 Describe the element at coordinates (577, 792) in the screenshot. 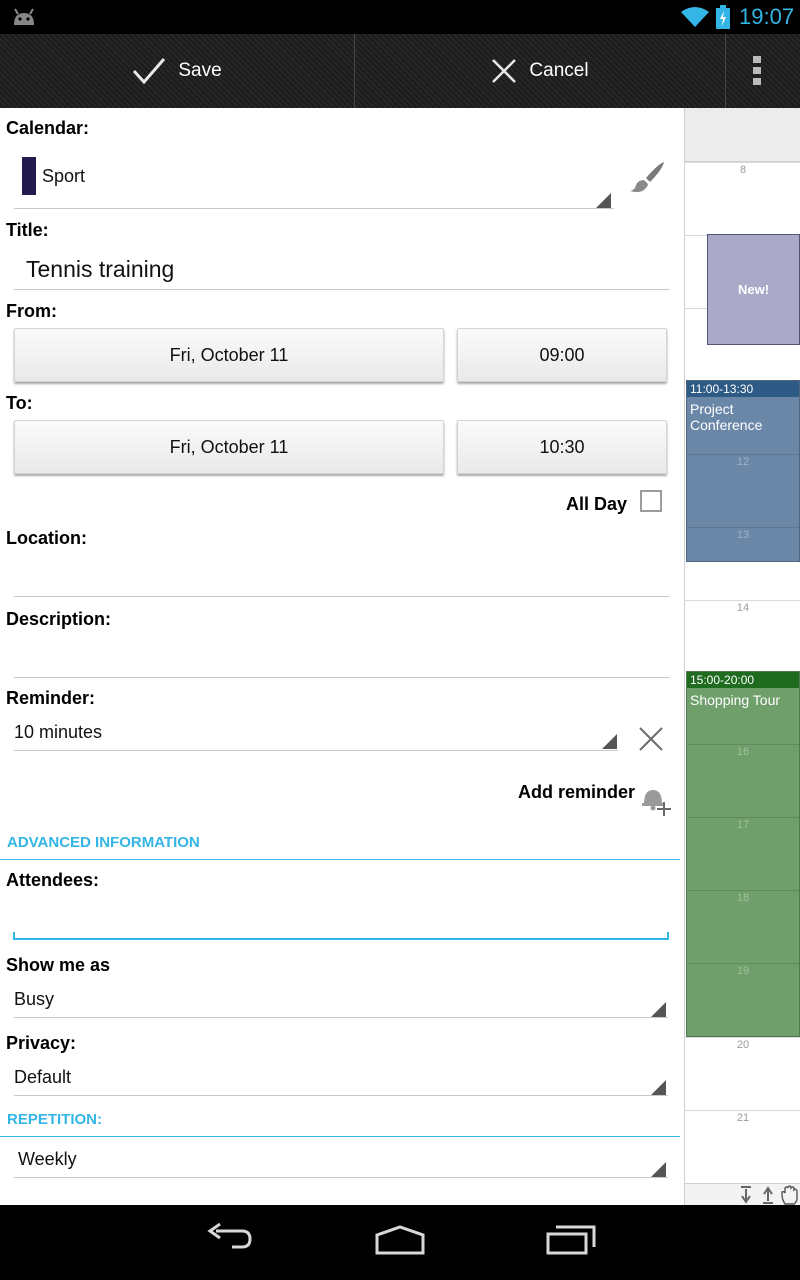

I see `add-reminder-label: Add reminder` at that location.